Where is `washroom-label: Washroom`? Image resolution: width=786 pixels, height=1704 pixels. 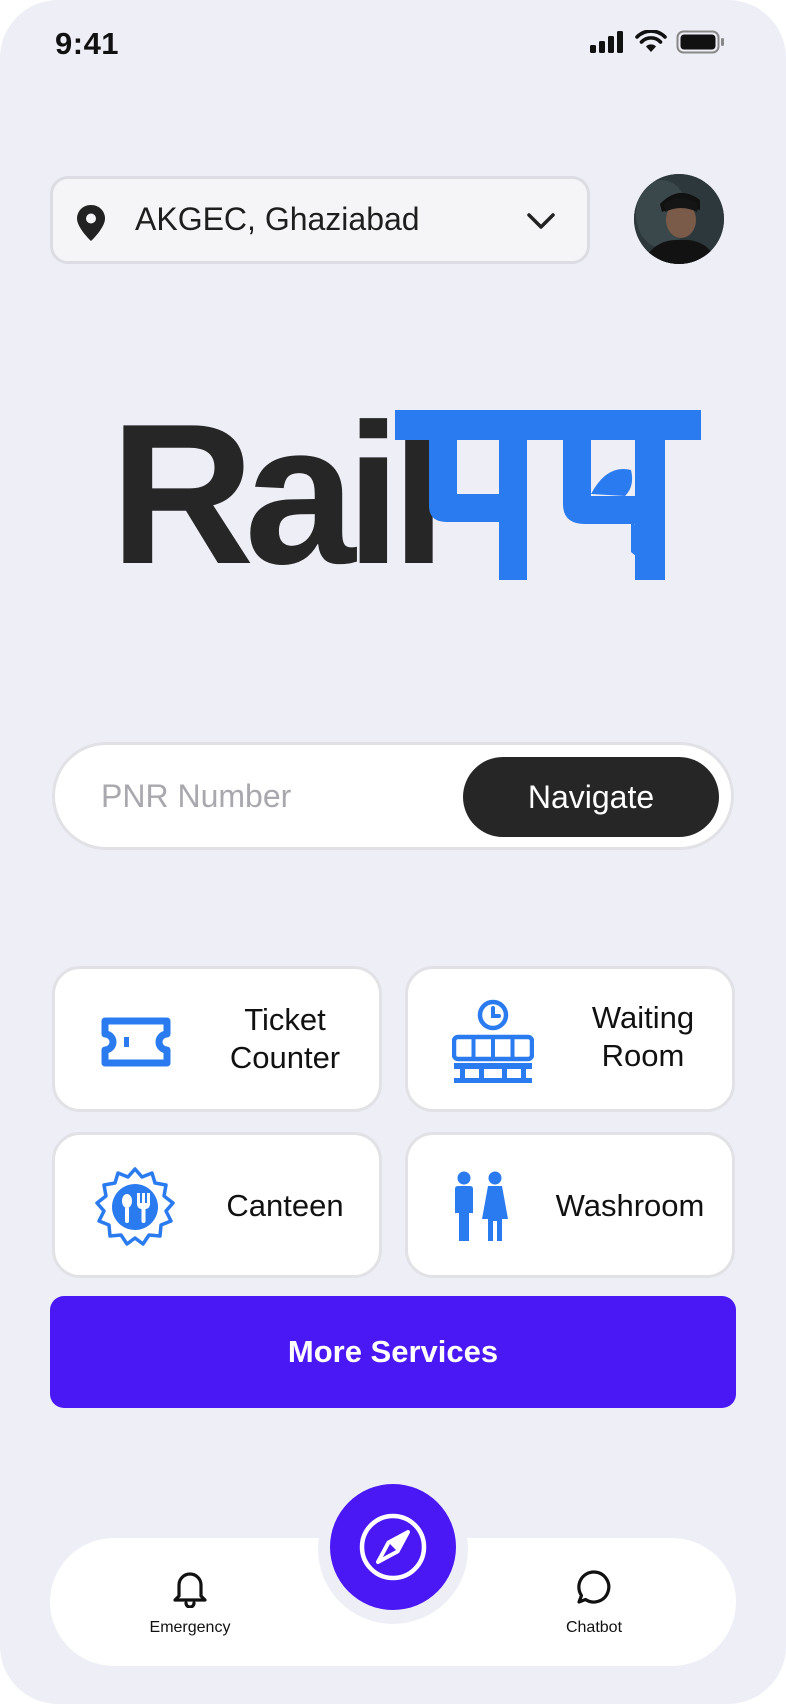
washroom-label: Washroom is located at coordinates (630, 1205).